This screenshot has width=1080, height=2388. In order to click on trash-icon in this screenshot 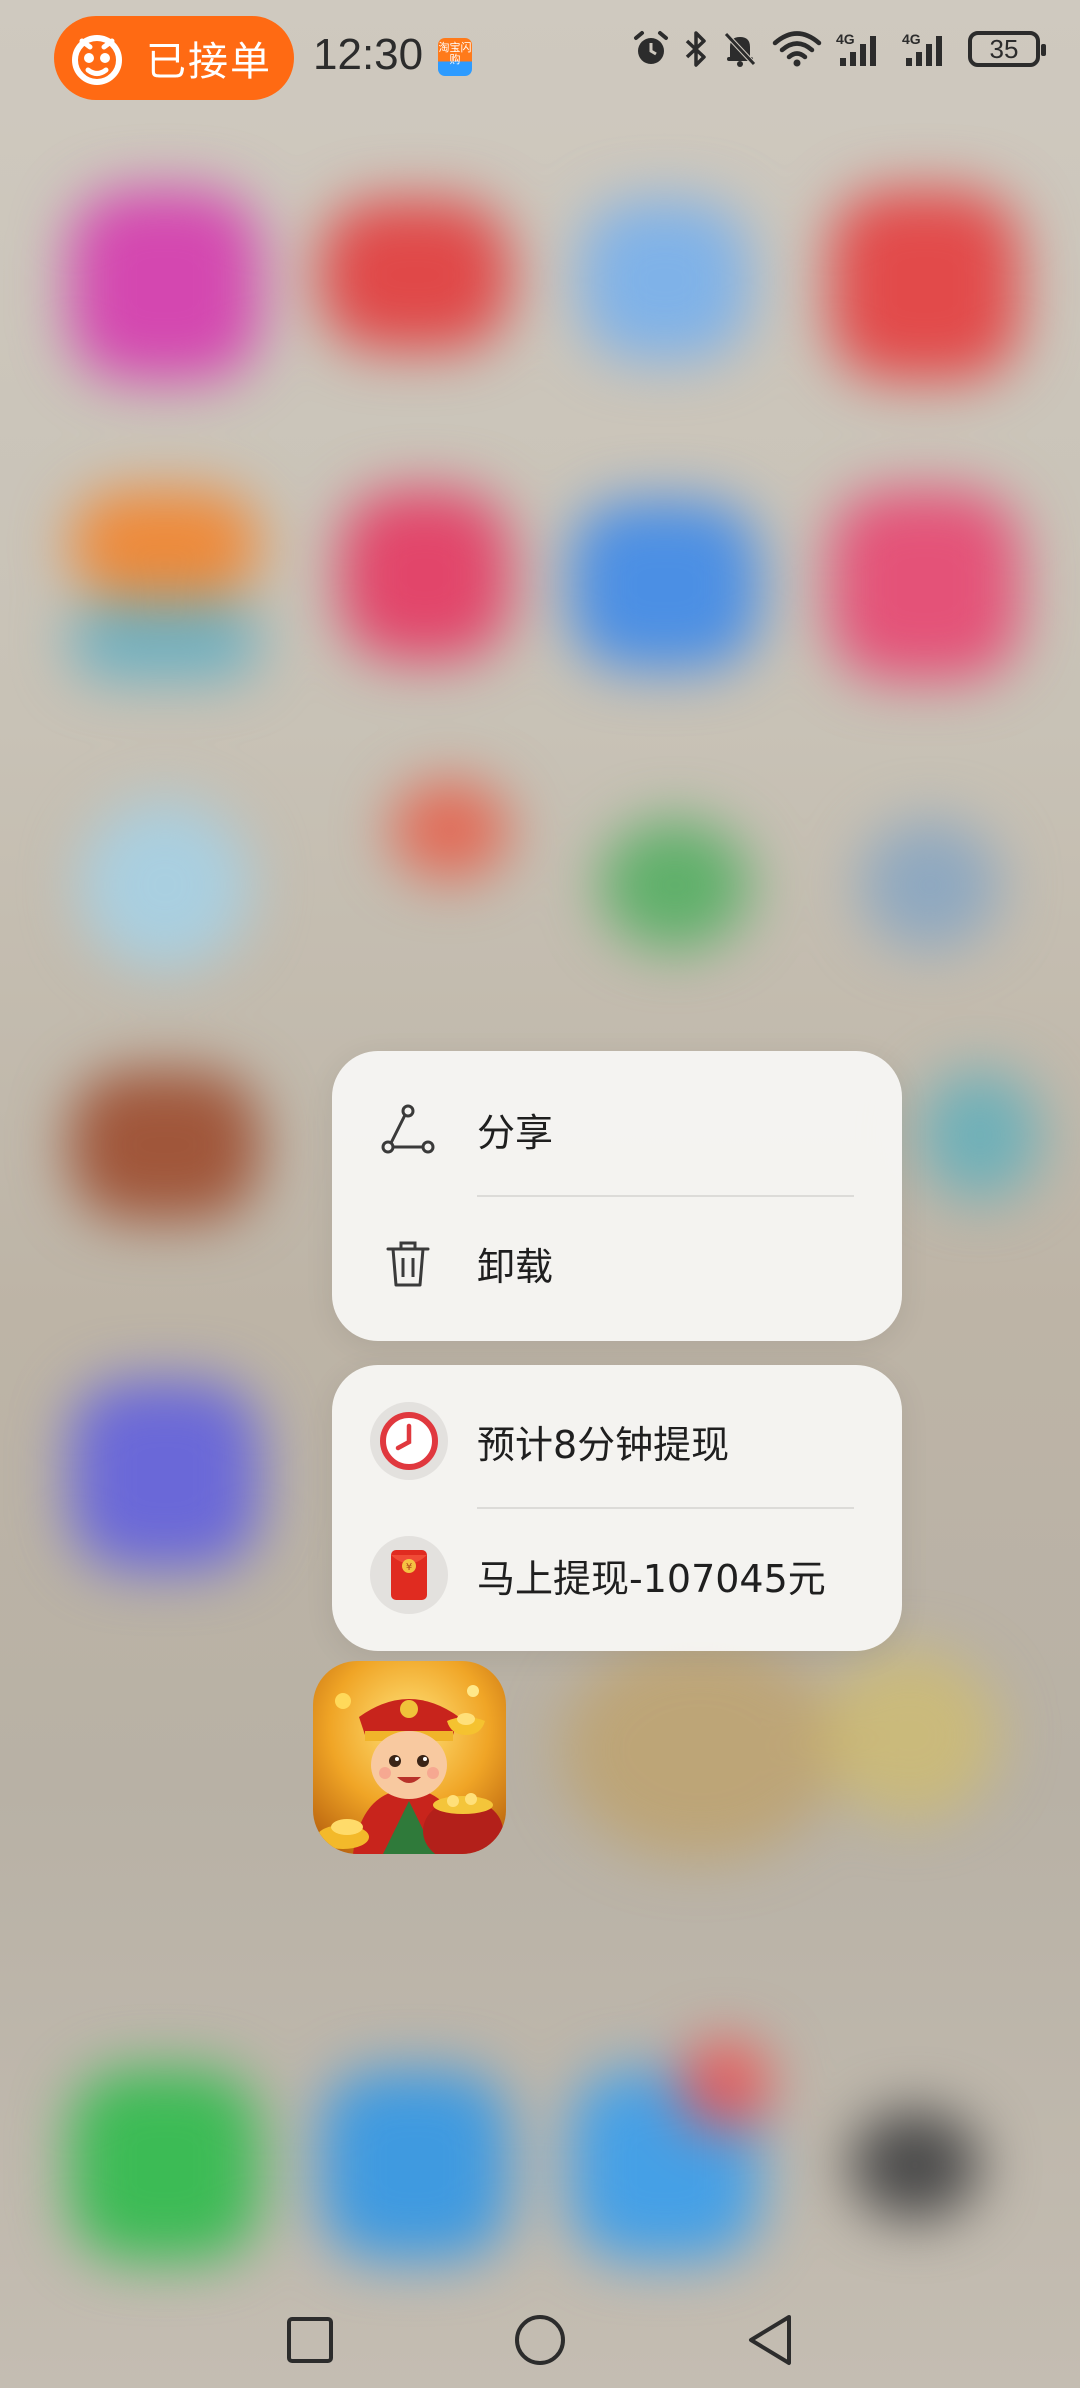, I will do `click(408, 1263)`.